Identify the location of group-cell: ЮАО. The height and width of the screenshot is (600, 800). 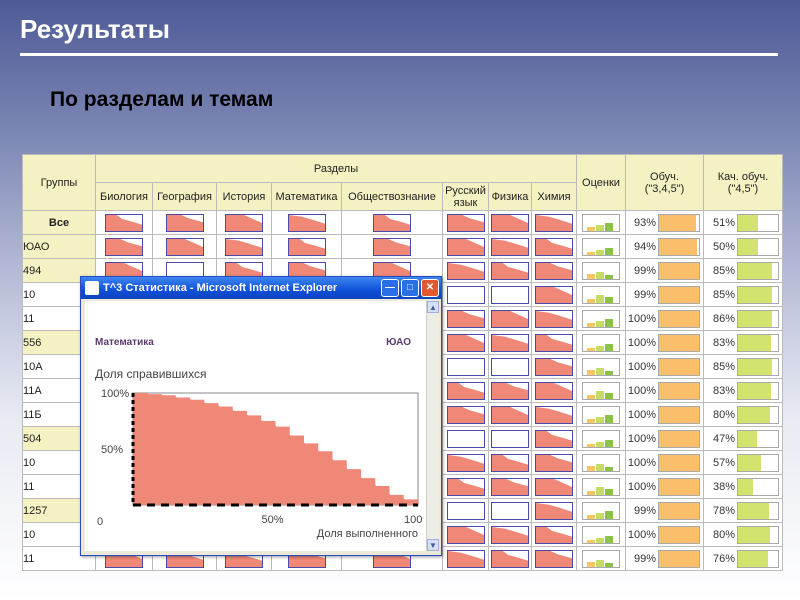
(59, 246).